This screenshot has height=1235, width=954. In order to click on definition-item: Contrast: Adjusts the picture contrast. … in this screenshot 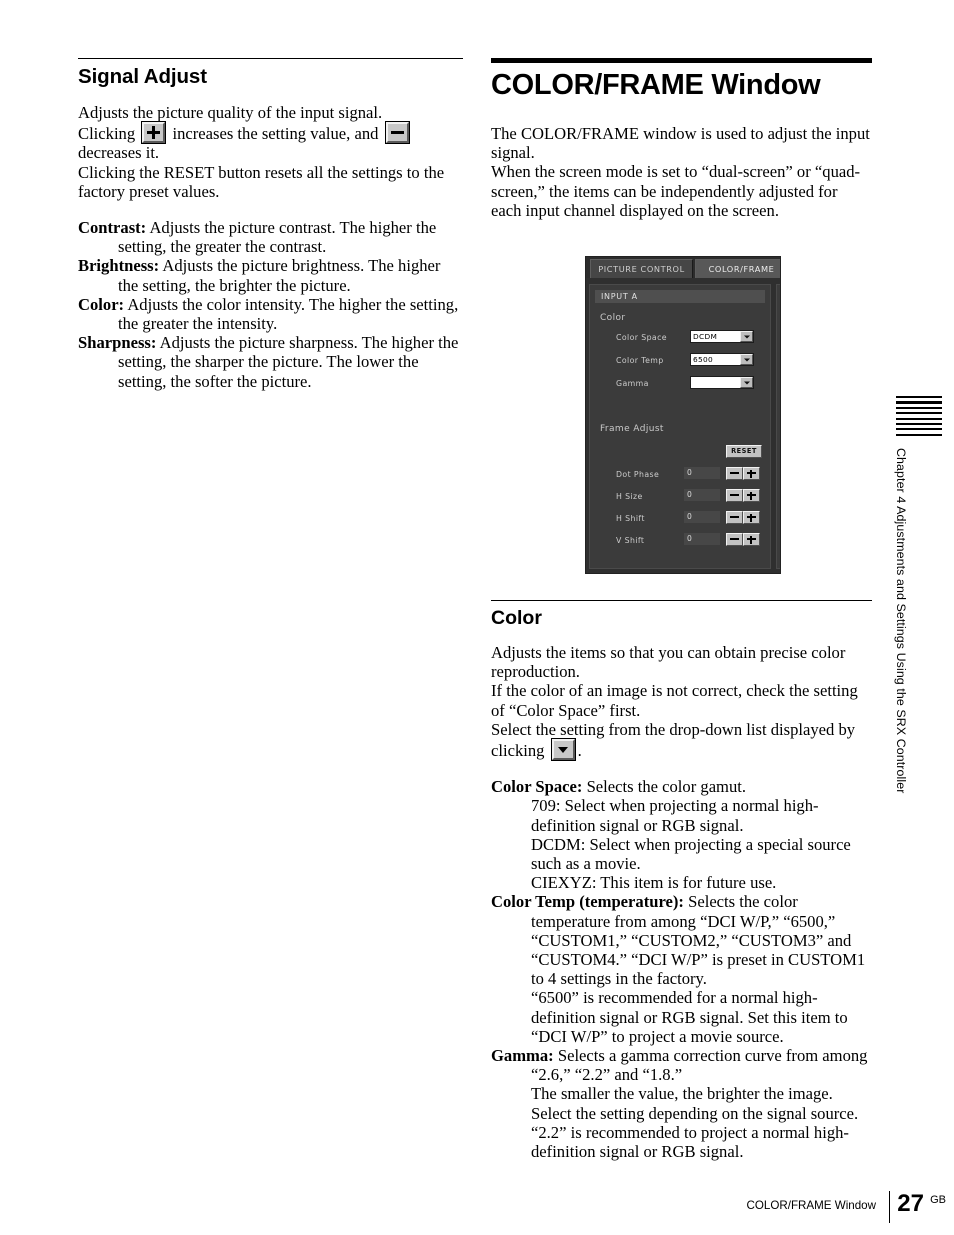, I will do `click(270, 237)`.